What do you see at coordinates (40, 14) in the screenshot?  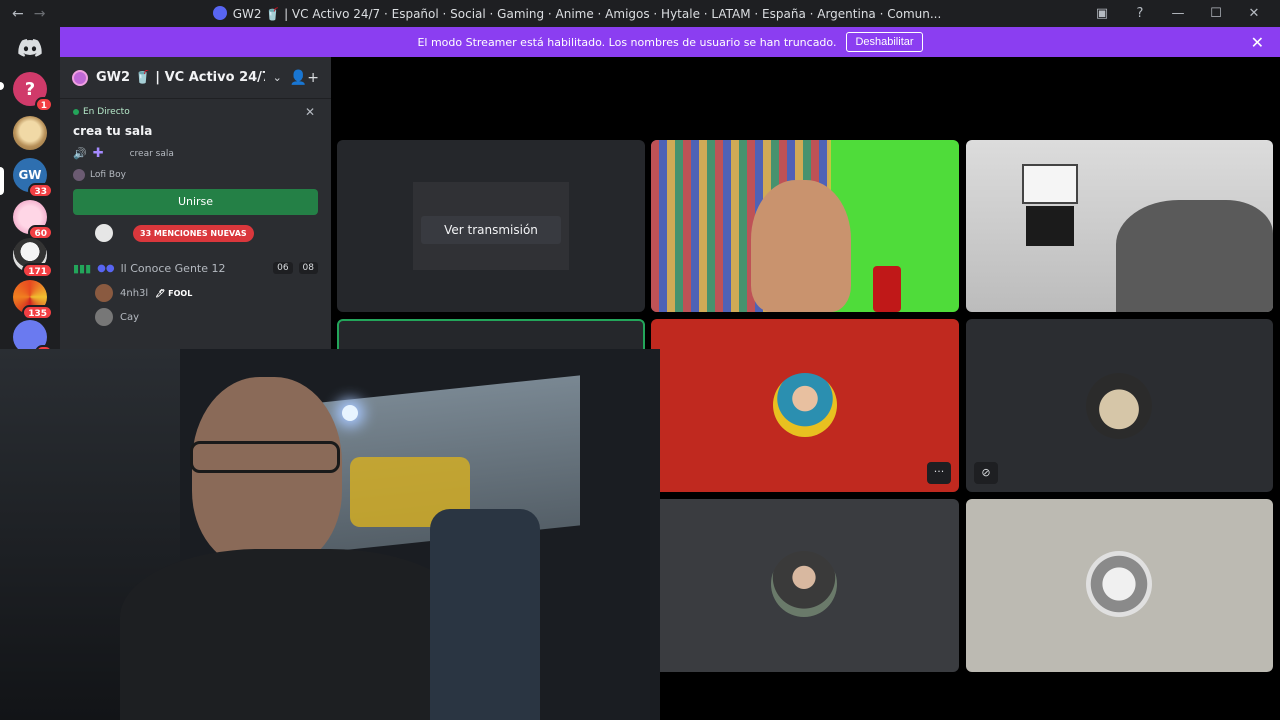 I see `forward-icon: →` at bounding box center [40, 14].